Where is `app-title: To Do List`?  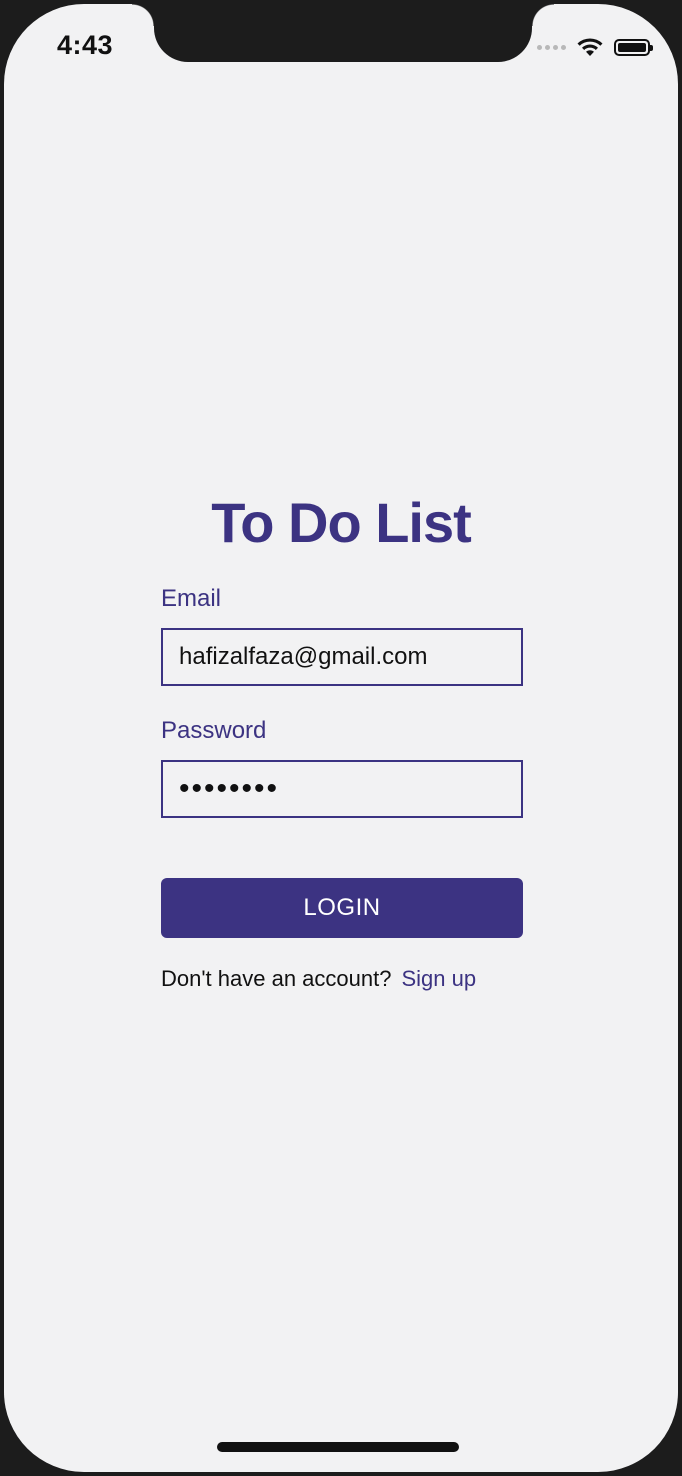
app-title: To Do List is located at coordinates (341, 522).